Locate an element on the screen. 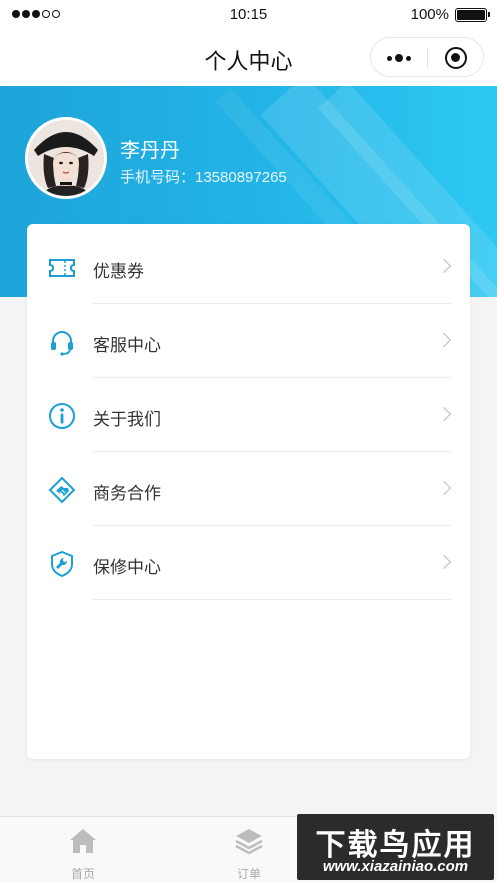 The width and height of the screenshot is (497, 883). handshake-icon is located at coordinates (62, 490).